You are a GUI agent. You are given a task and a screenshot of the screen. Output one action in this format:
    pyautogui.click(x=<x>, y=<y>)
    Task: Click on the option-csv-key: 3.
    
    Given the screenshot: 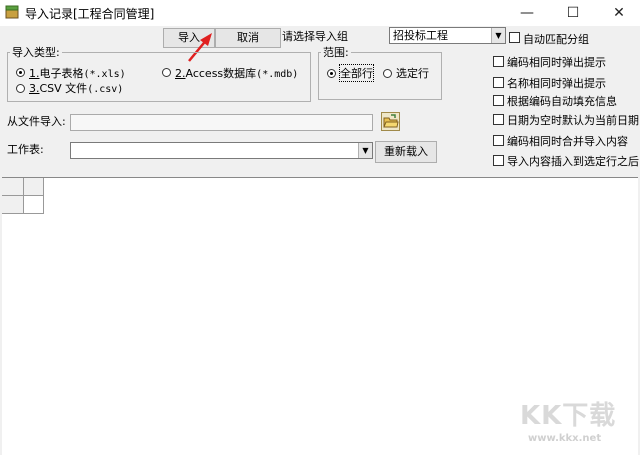 What is the action you would take?
    pyautogui.click(x=34, y=88)
    